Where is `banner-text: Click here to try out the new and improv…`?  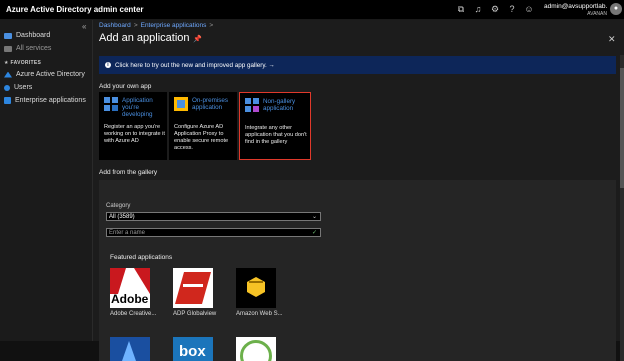
banner-text: Click here to try out the new and improv… is located at coordinates (195, 65).